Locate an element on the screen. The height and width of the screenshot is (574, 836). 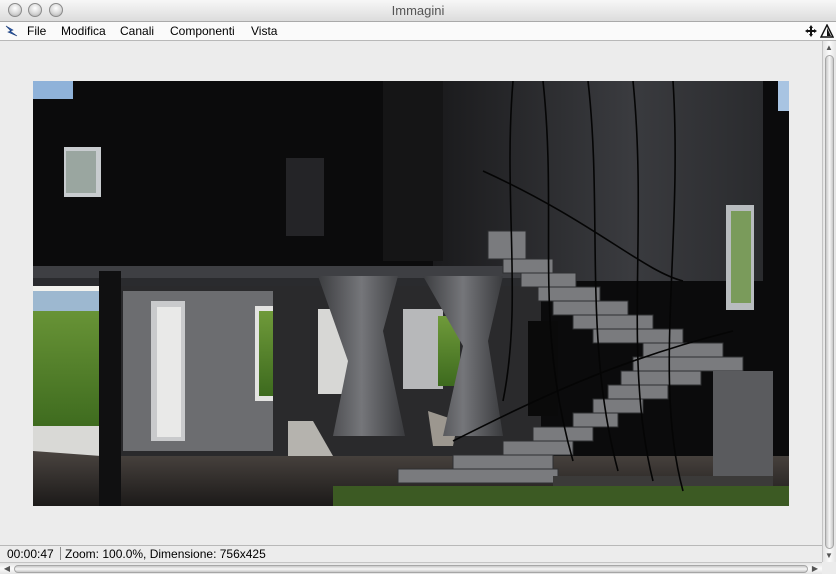
triangle-warning-icon is located at coordinates (827, 31).